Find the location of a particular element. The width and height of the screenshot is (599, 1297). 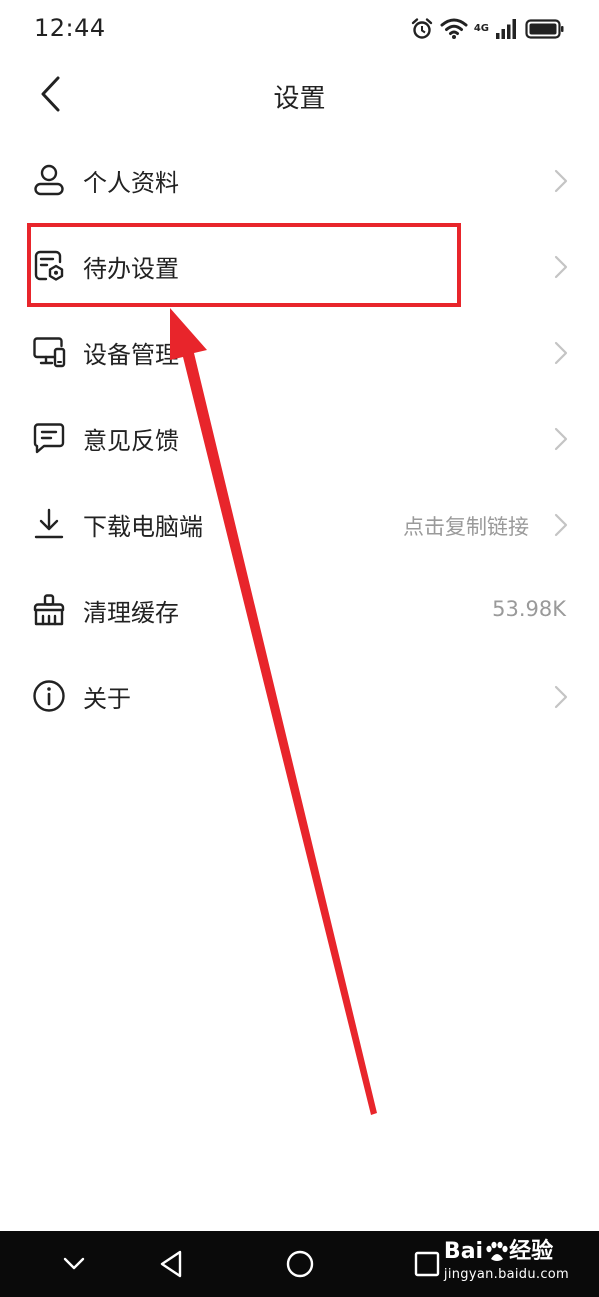

battery-icon is located at coordinates (545, 29).